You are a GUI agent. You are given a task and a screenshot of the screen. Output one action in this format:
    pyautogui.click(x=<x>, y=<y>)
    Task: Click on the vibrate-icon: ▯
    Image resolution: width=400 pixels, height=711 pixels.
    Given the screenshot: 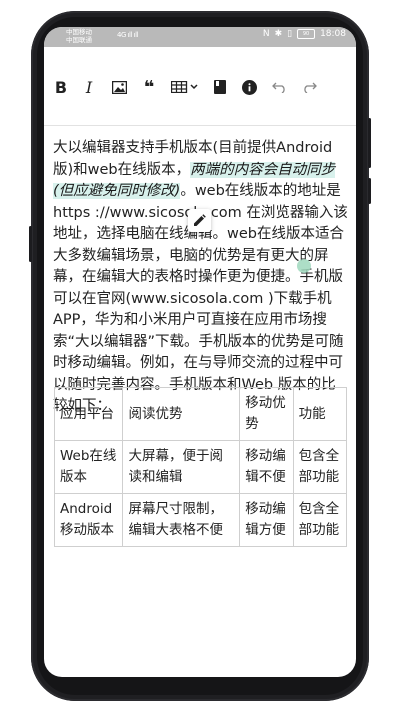 What is the action you would take?
    pyautogui.click(x=290, y=34)
    